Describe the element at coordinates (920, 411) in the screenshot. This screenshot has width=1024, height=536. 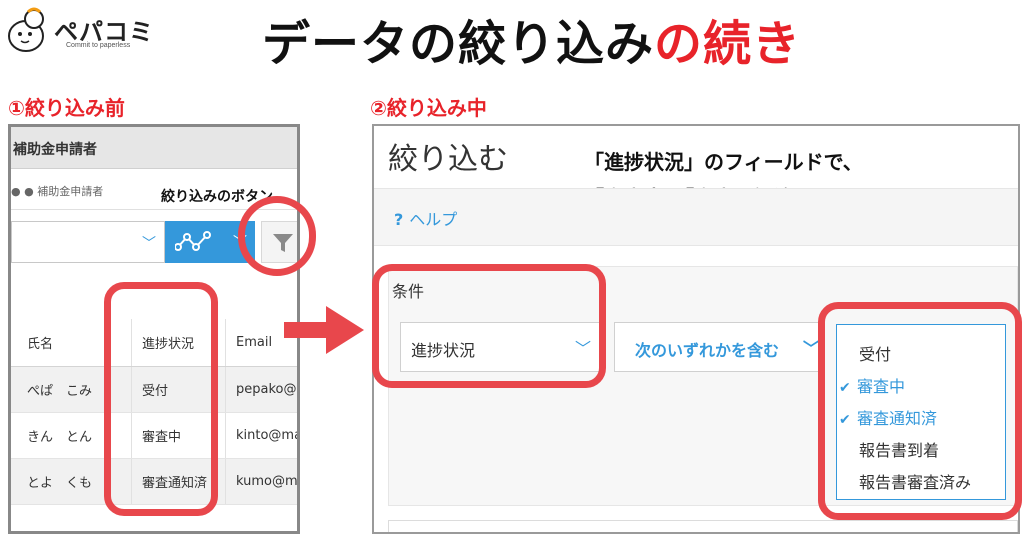
I see `options-highlight` at that location.